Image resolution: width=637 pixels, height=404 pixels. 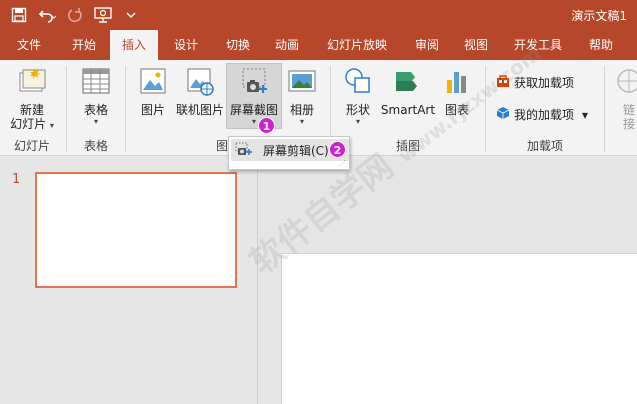 I want to click on screenshot-icon, so click(x=254, y=82).